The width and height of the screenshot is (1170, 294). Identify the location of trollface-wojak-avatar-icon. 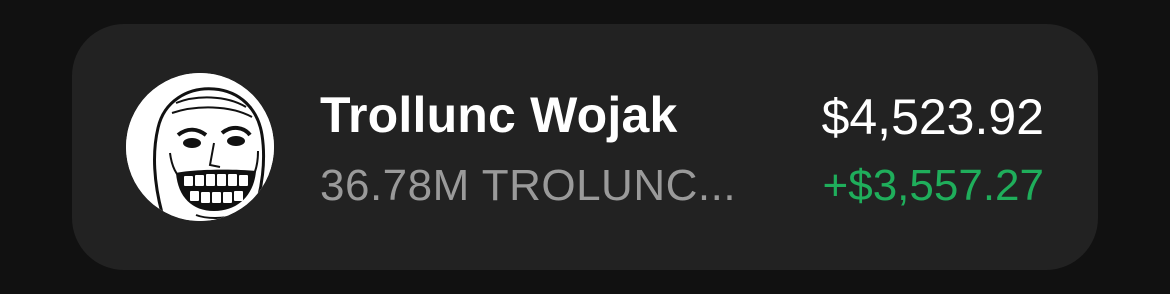
(200, 147).